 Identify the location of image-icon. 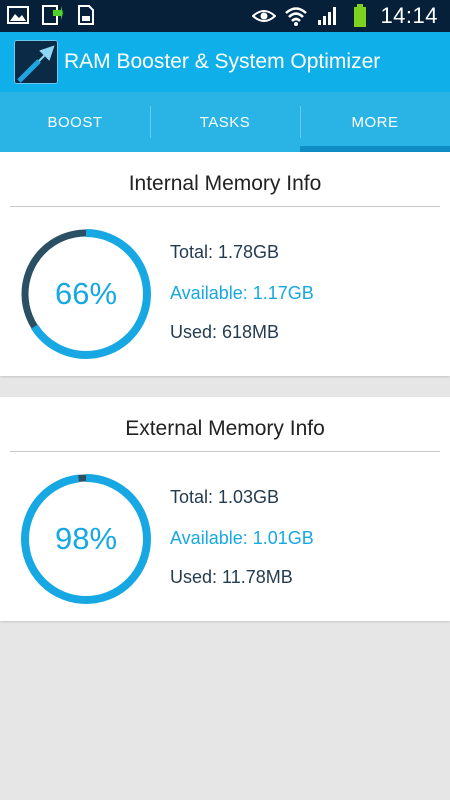
(18, 15).